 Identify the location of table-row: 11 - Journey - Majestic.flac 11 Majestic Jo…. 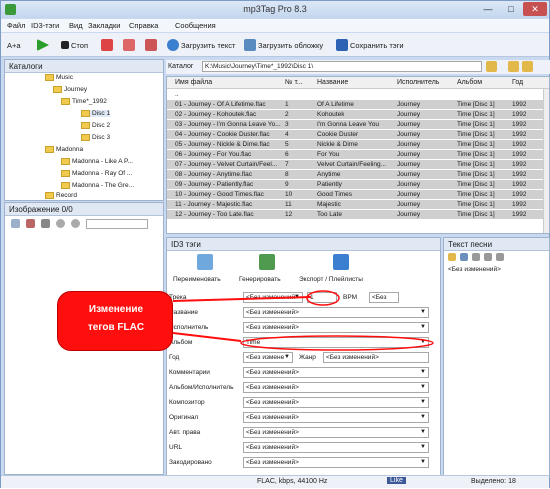
(355, 204).